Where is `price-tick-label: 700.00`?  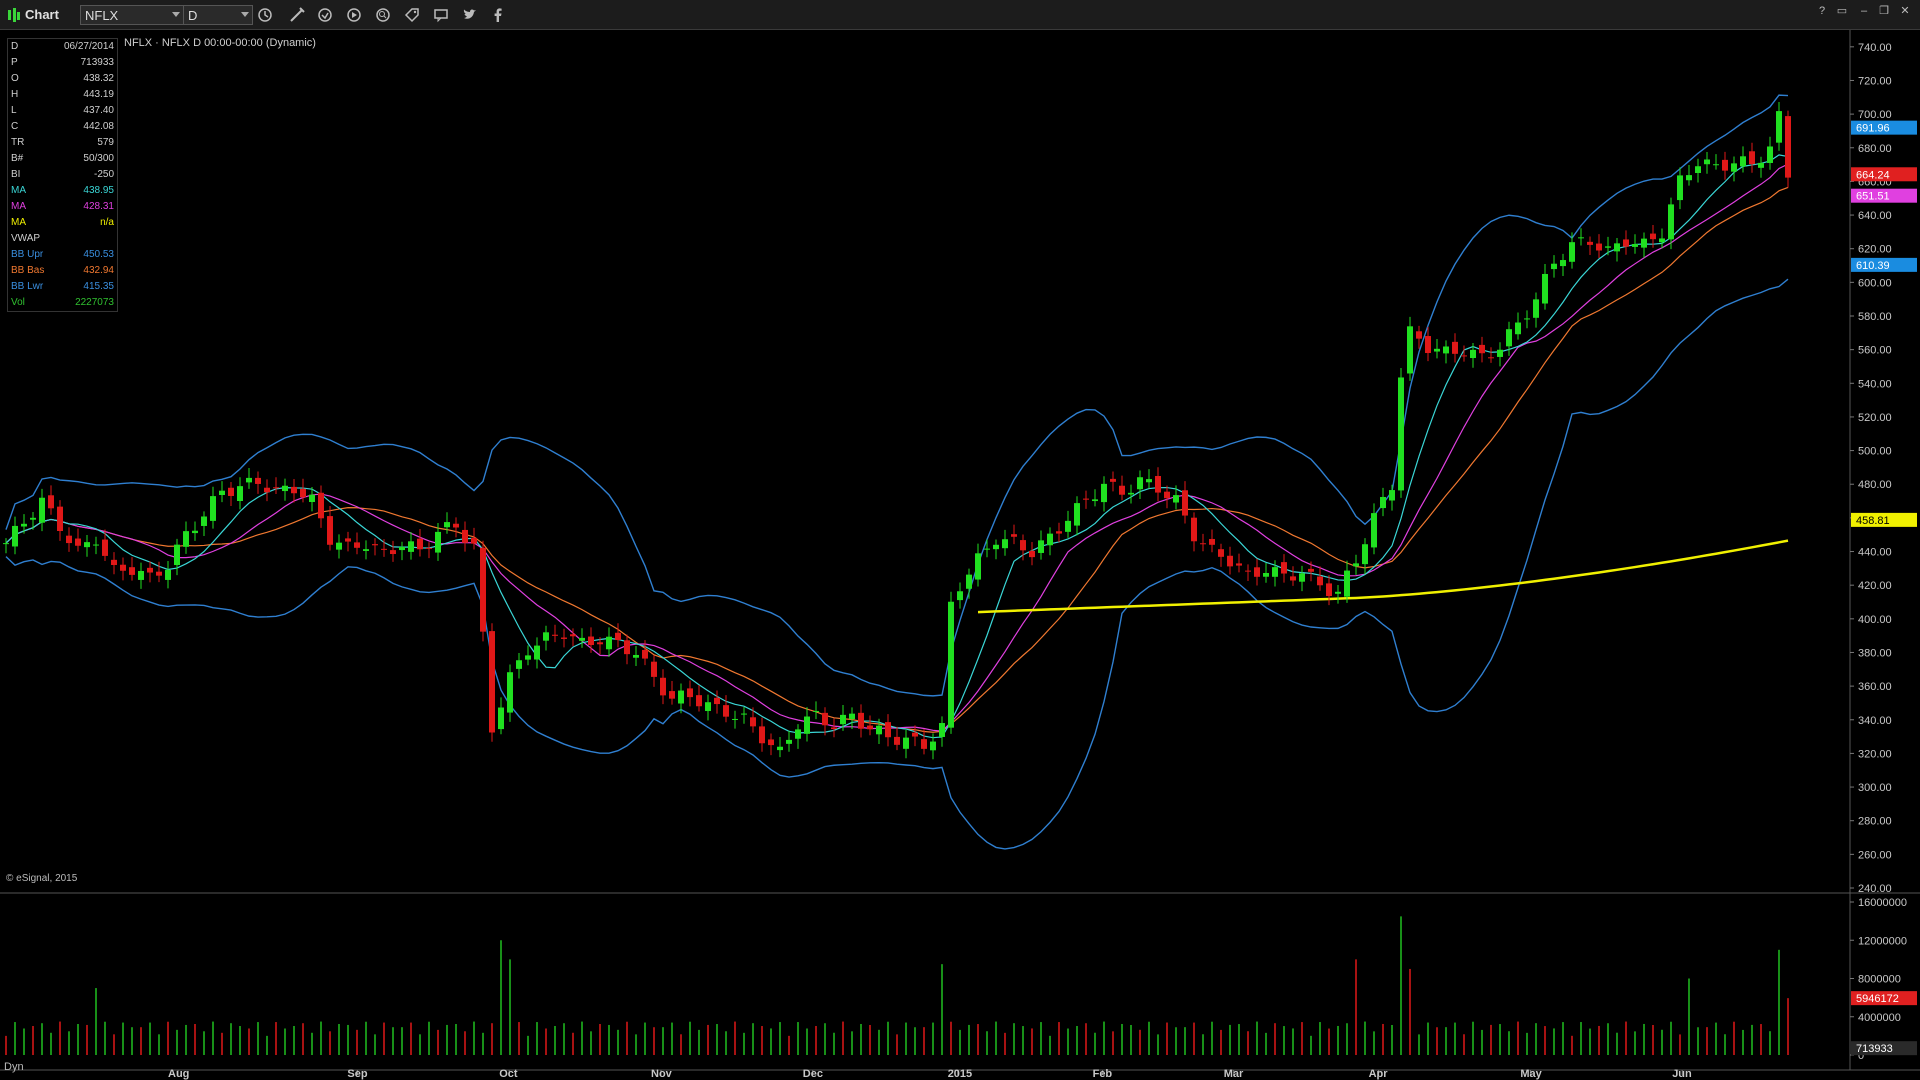
price-tick-label: 700.00 is located at coordinates (1875, 115).